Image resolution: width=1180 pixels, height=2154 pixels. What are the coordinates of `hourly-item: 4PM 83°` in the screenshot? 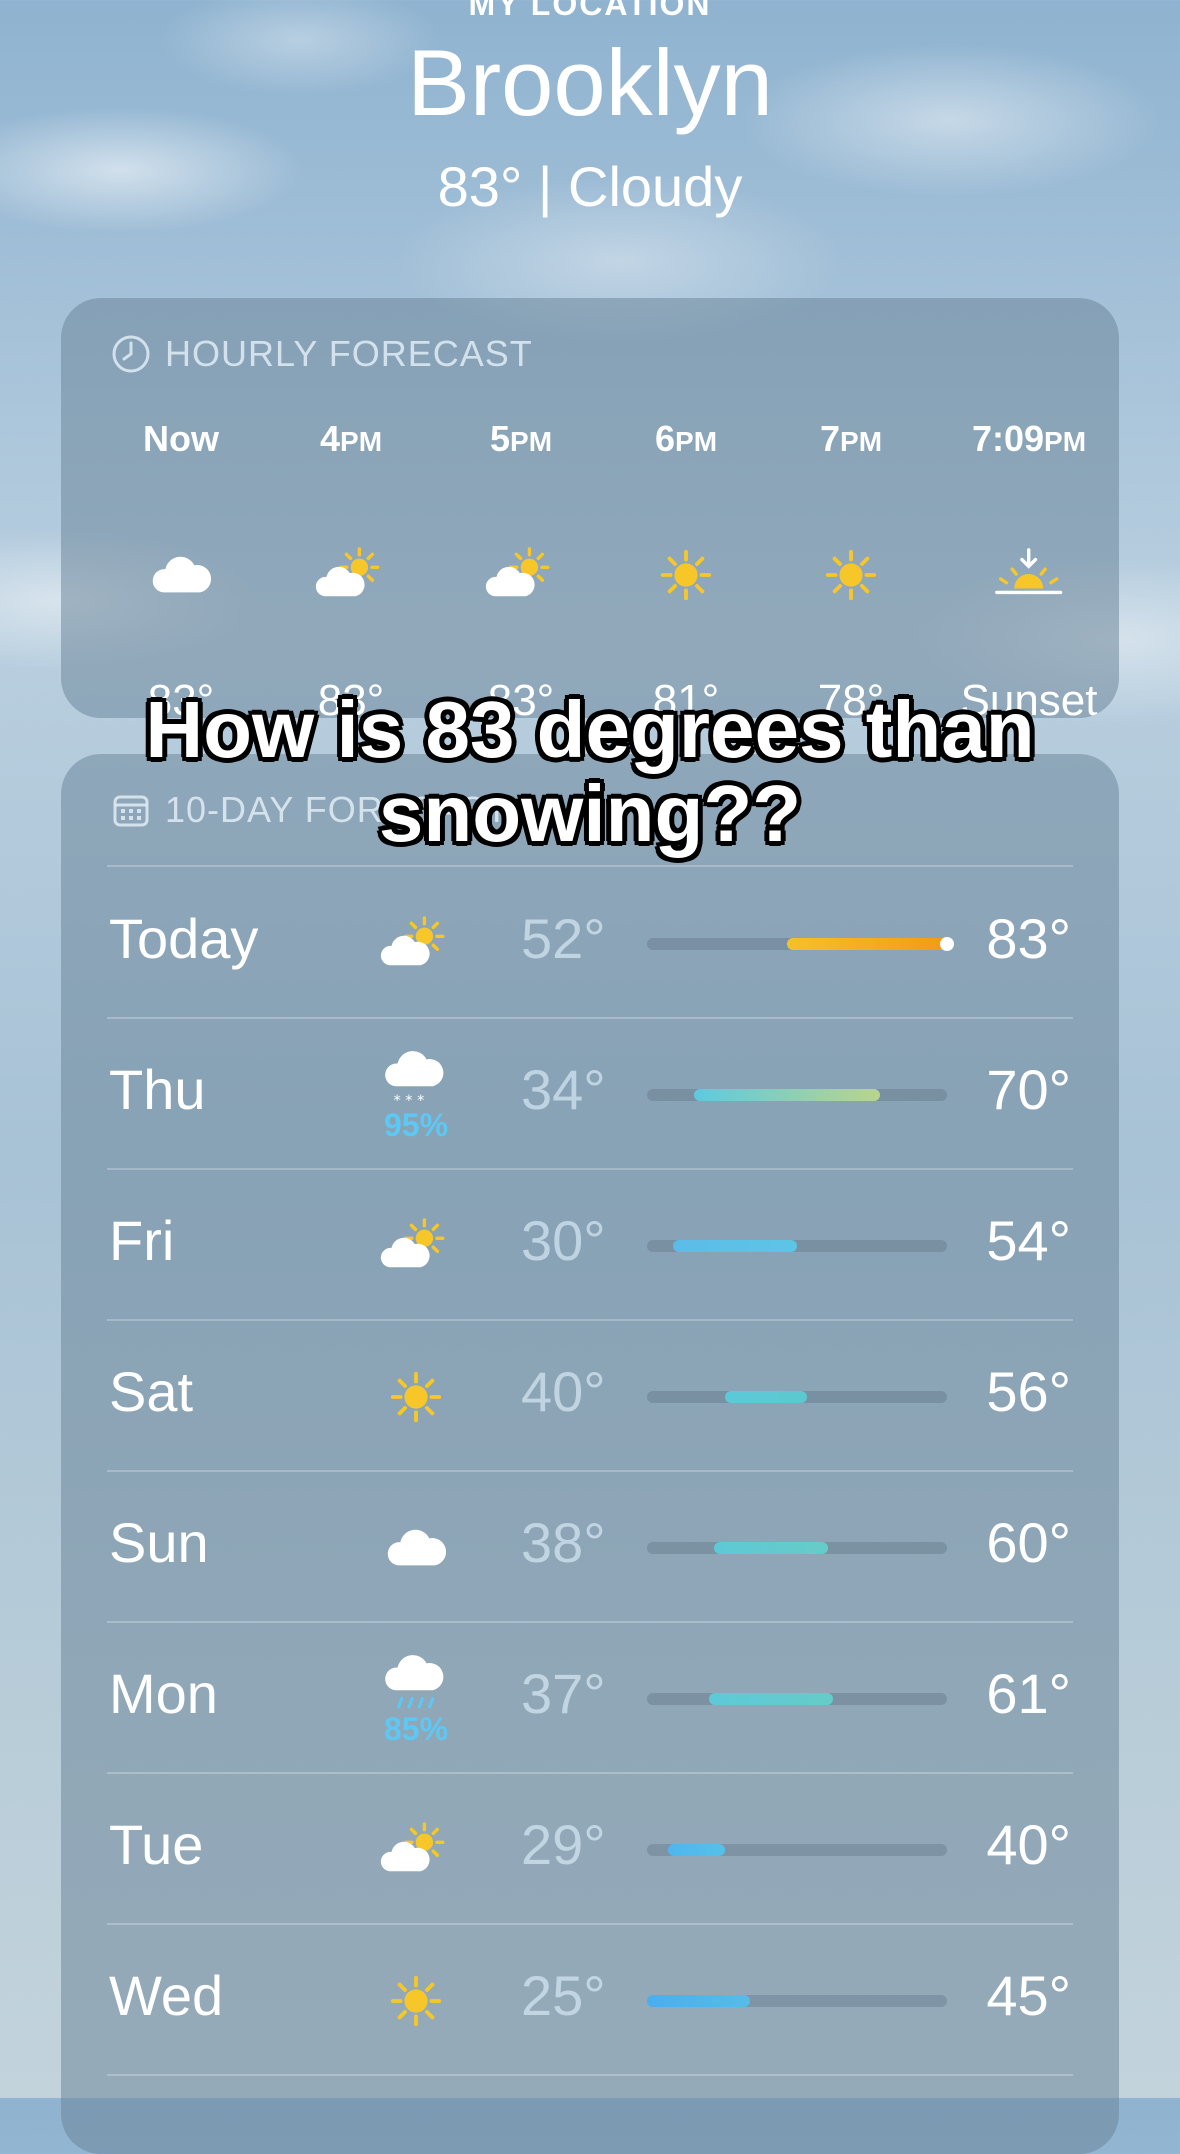 It's located at (351, 568).